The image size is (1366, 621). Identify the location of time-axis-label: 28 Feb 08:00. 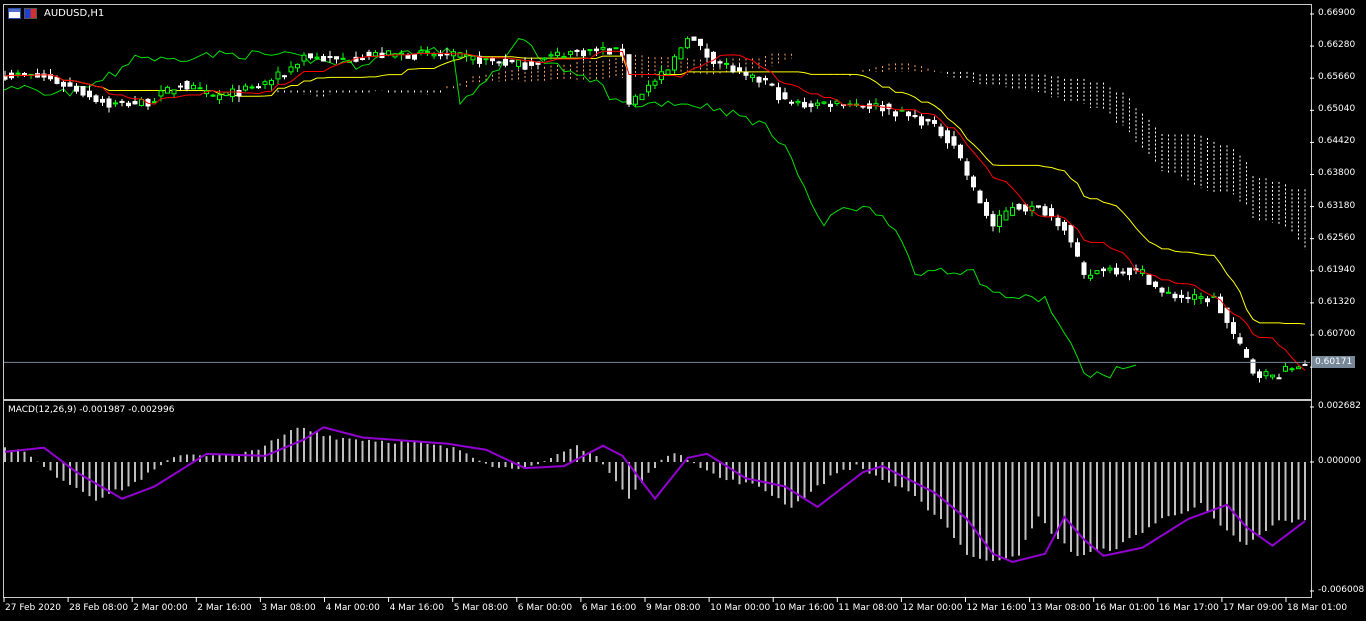
(99, 608).